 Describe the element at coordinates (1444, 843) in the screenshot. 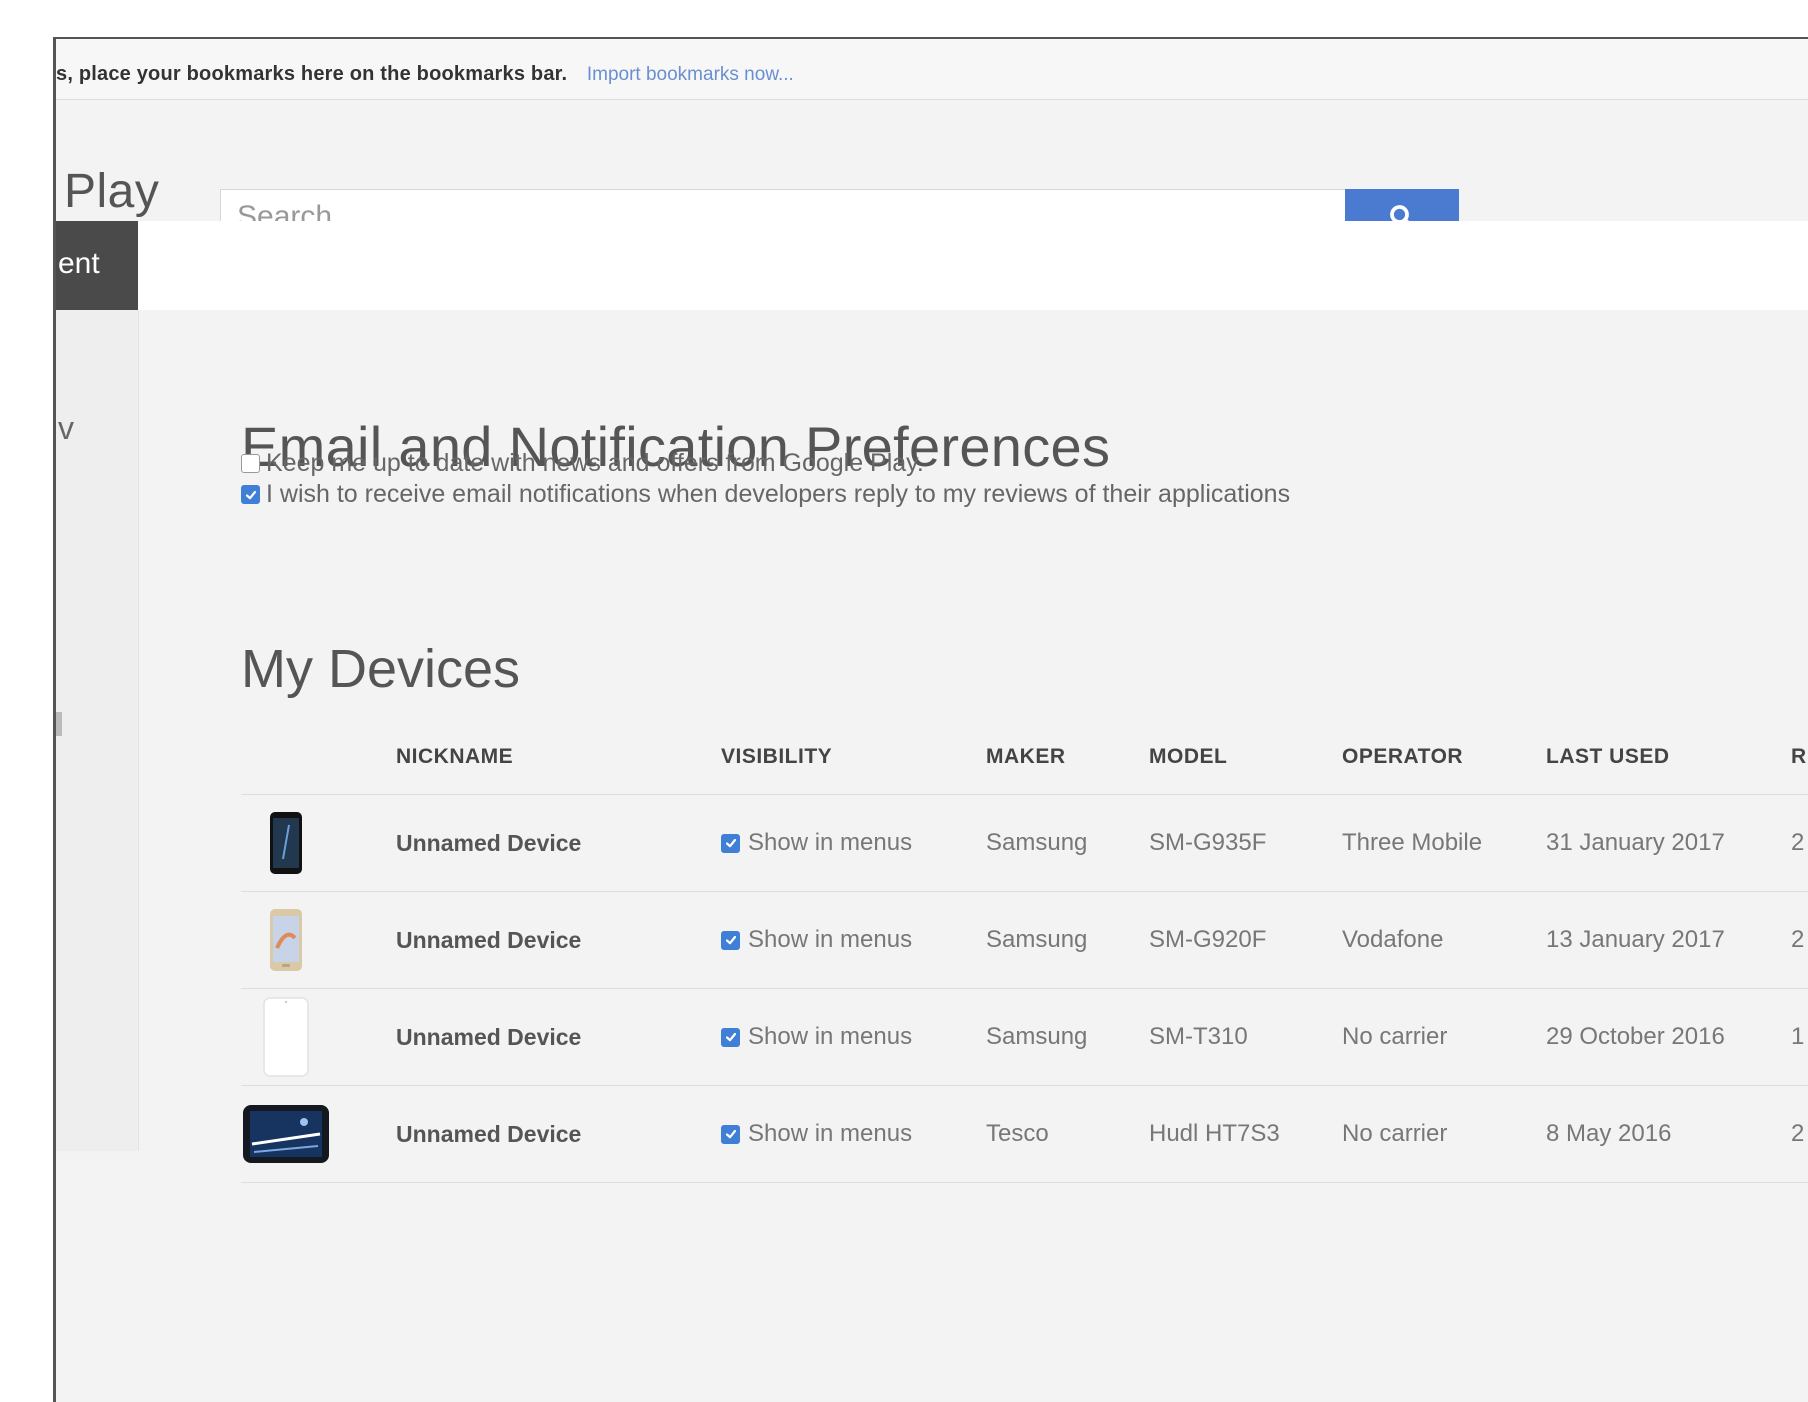

I see `device-operator: Three Mobile` at that location.